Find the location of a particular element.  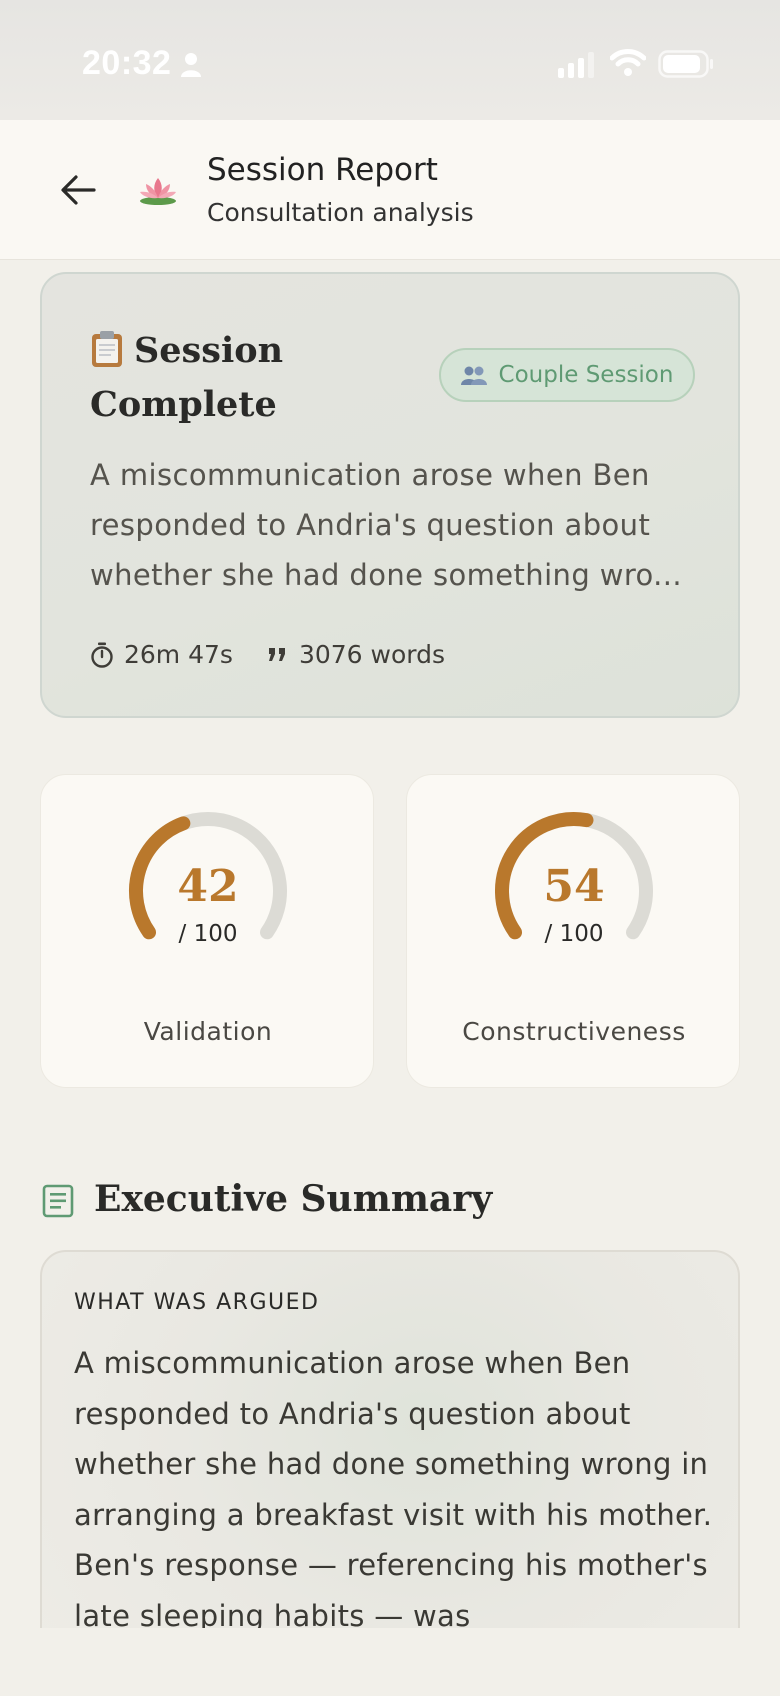

session-meta: 26m 47s 3076 words is located at coordinates (284, 654).